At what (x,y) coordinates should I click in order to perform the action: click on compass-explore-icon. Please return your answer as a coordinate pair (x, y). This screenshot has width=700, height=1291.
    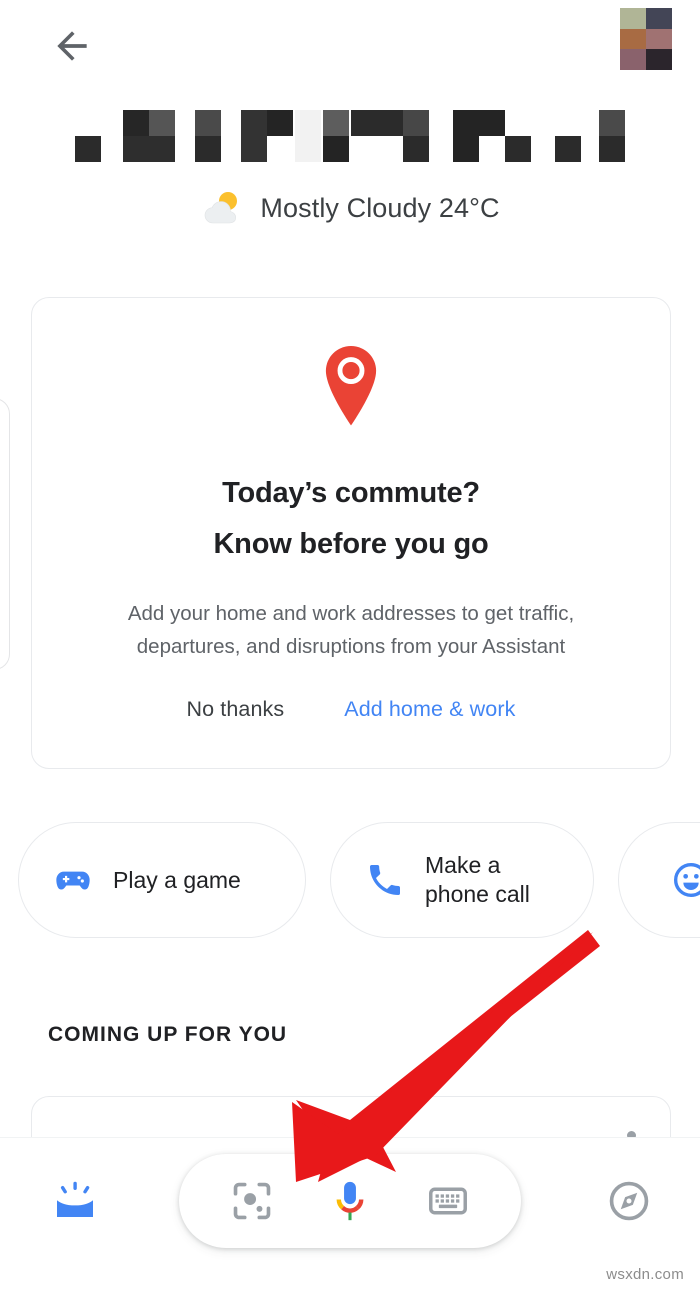
    Looking at the image, I should click on (629, 1201).